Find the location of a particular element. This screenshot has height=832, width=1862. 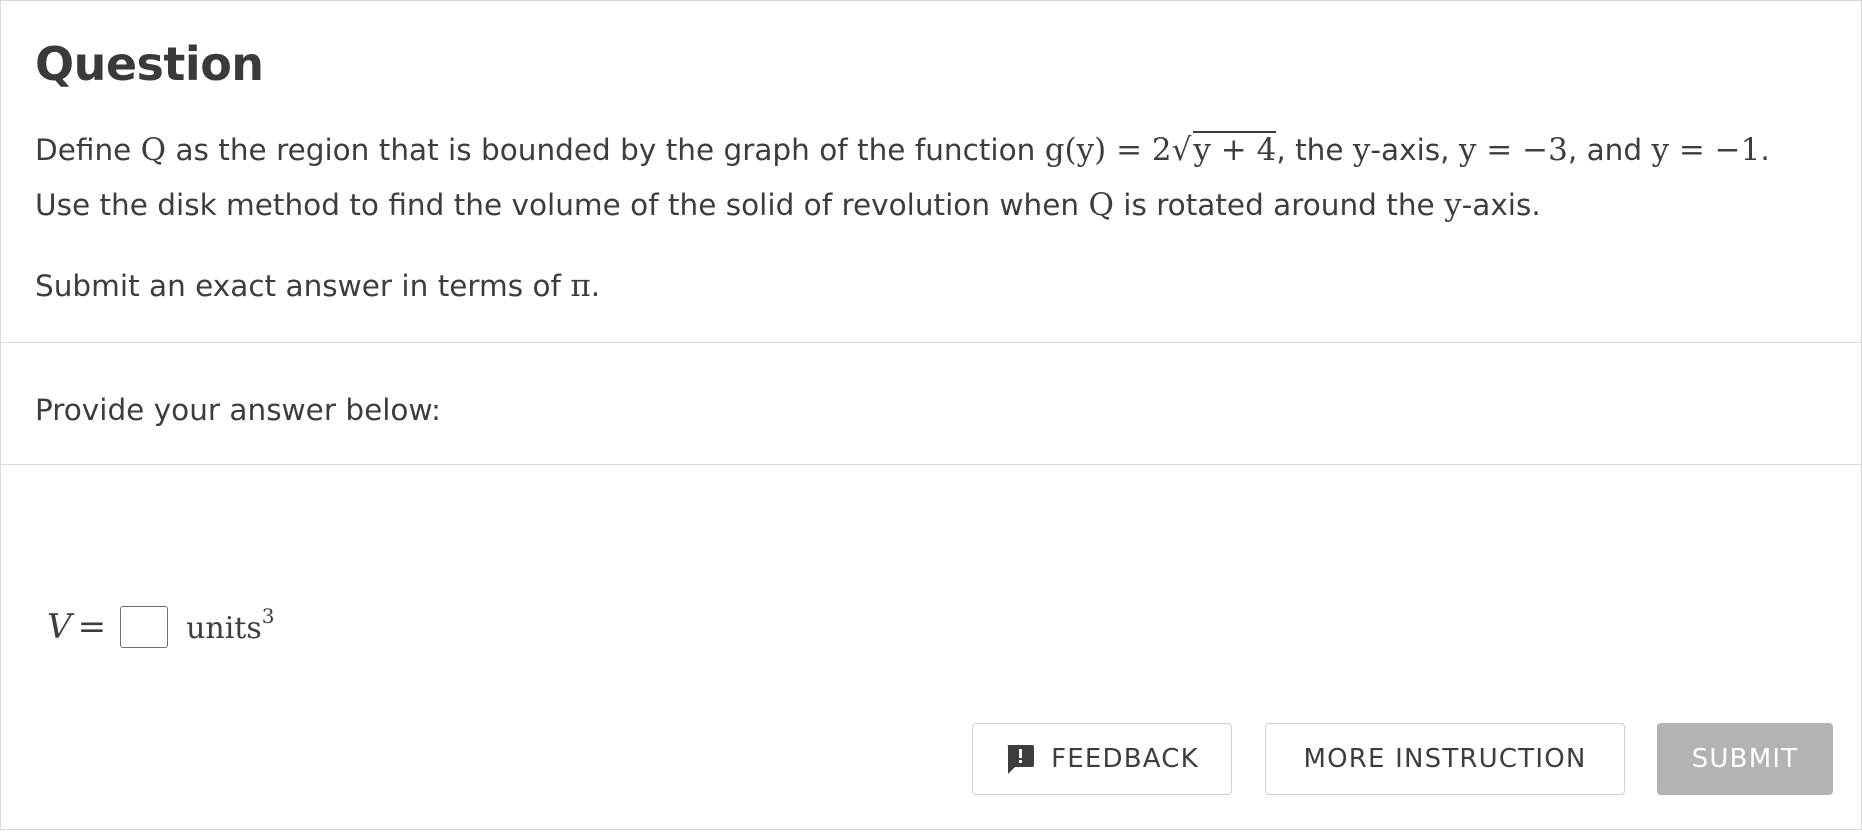

text-span: Define is located at coordinates (88, 150).